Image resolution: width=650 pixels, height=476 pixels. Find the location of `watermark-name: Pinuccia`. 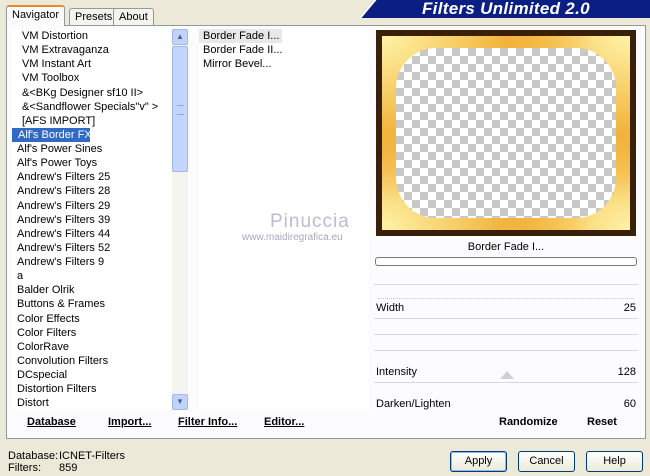

watermark-name: Pinuccia is located at coordinates (310, 221).